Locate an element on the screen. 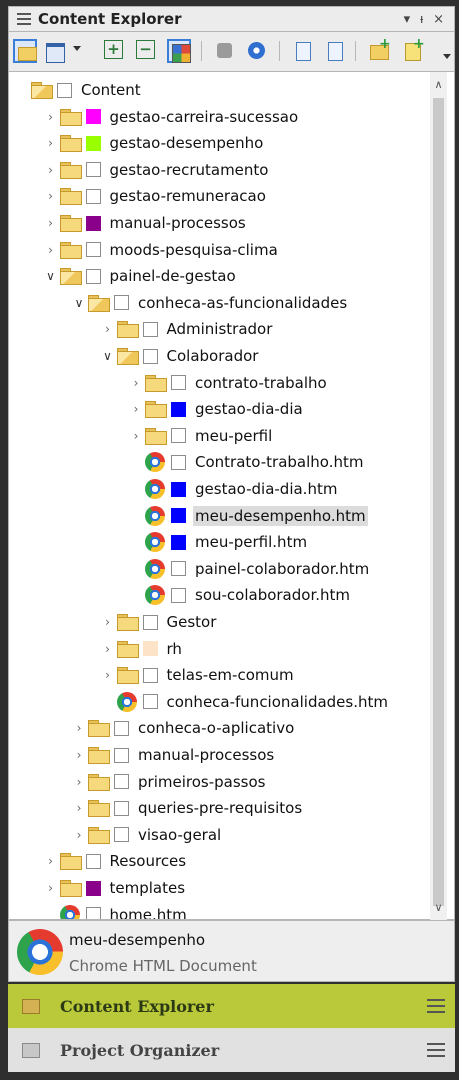 This screenshot has width=459, height=1080. tree-file-row: Contrato-trabalho.htm is located at coordinates (246, 462).